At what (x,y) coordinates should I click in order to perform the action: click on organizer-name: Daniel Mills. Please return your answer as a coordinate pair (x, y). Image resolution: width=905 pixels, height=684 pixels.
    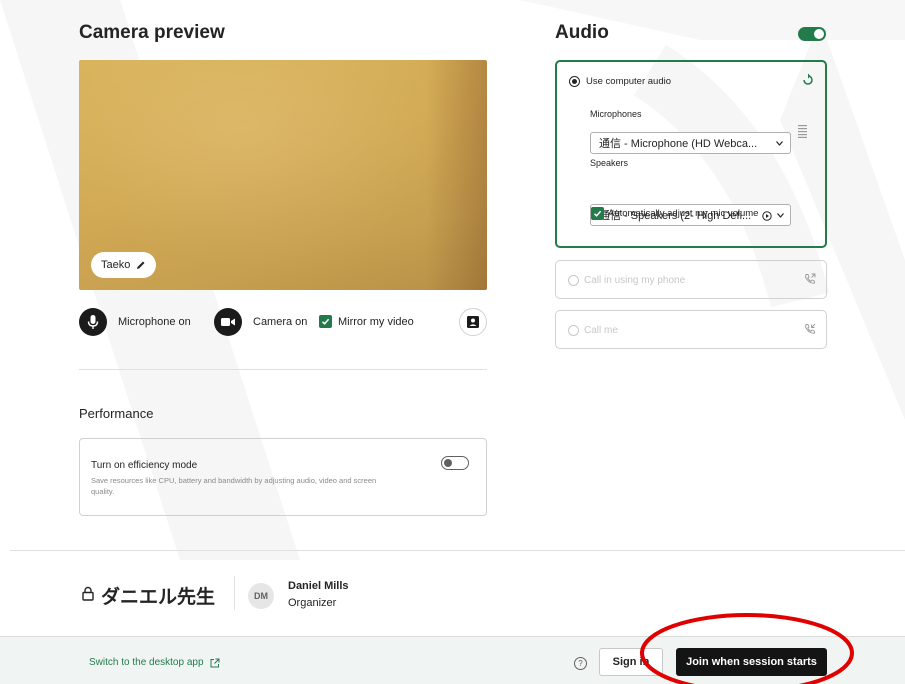
    Looking at the image, I should click on (318, 586).